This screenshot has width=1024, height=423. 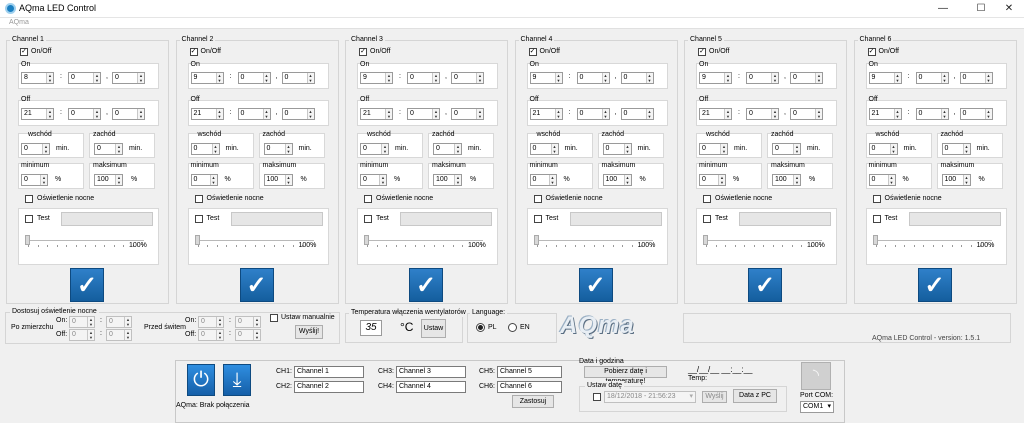 What do you see at coordinates (278, 149) in the screenshot?
I see `ch2-zachod-input: 0 ▲ ▼` at bounding box center [278, 149].